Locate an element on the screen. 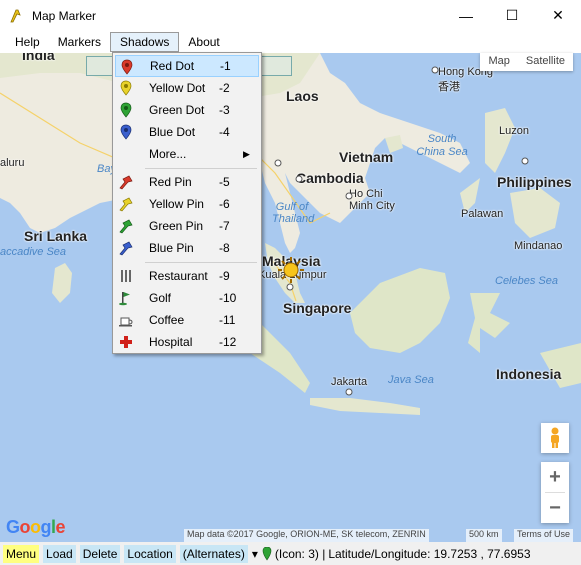 Image resolution: width=581 pixels, height=565 pixels. menu-hospital: Hospital -12 is located at coordinates (187, 342).